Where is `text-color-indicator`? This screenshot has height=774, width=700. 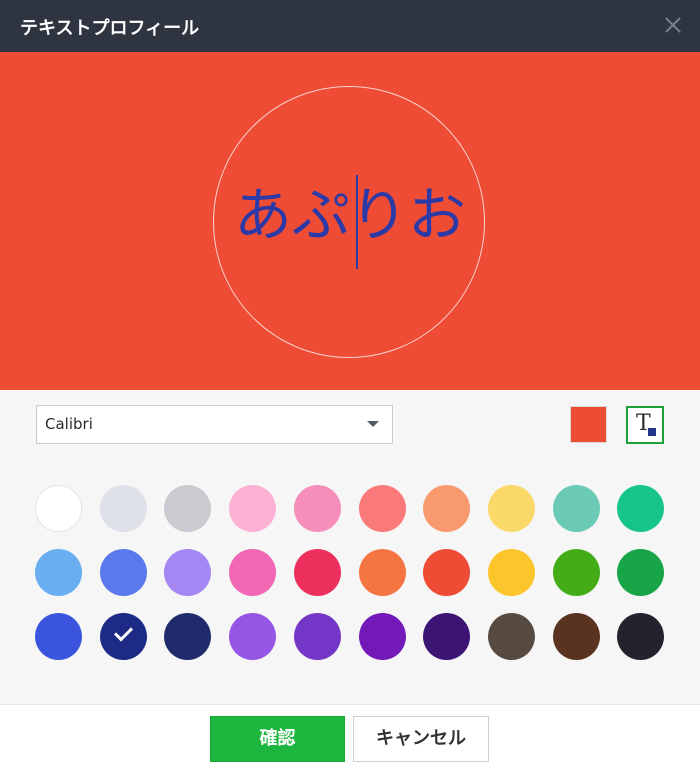
text-color-indicator is located at coordinates (652, 432).